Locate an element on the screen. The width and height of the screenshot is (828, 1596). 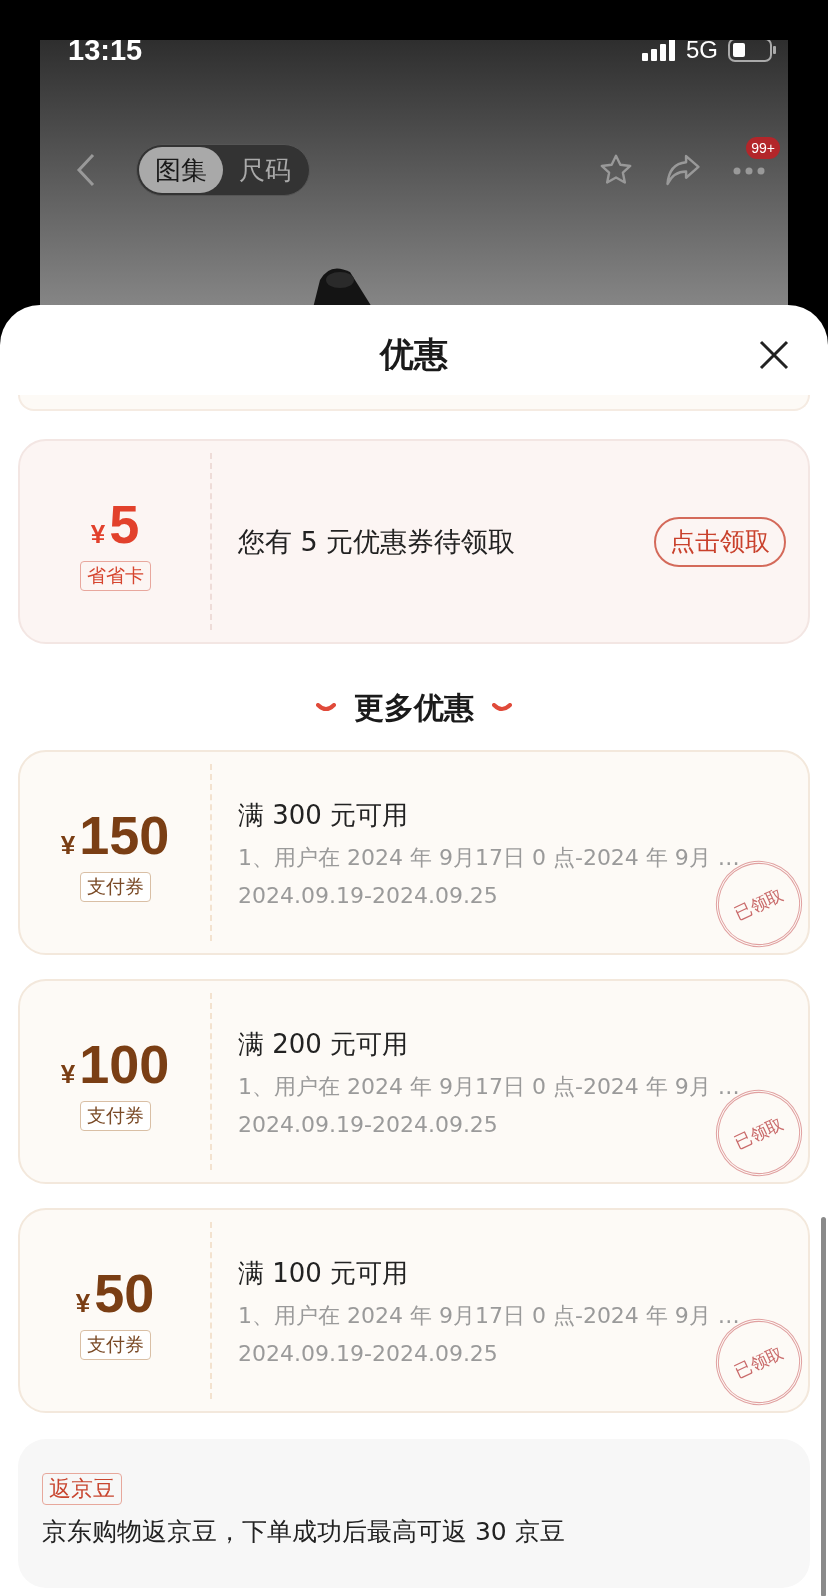
gallery-tab: 图集 is located at coordinates (181, 170).